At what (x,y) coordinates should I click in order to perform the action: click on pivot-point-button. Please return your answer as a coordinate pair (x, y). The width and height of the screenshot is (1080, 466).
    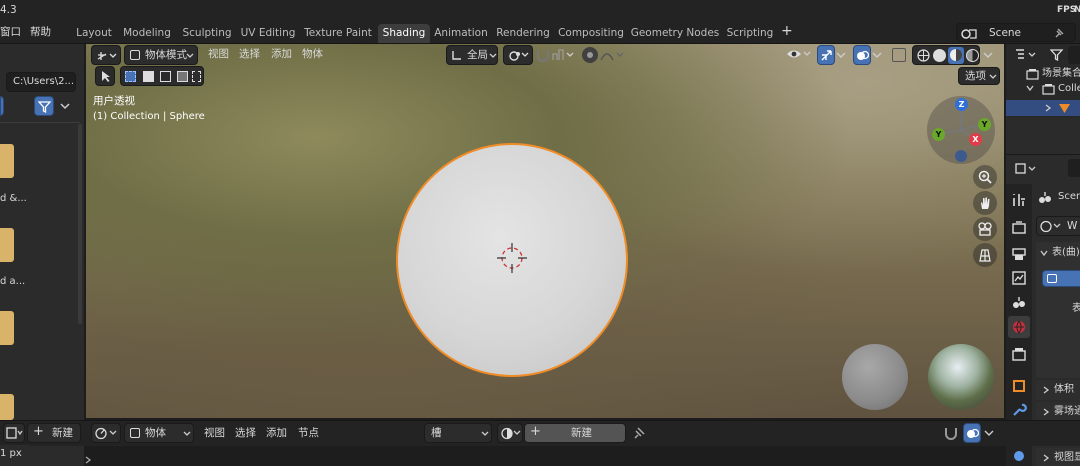
    Looking at the image, I should click on (518, 55).